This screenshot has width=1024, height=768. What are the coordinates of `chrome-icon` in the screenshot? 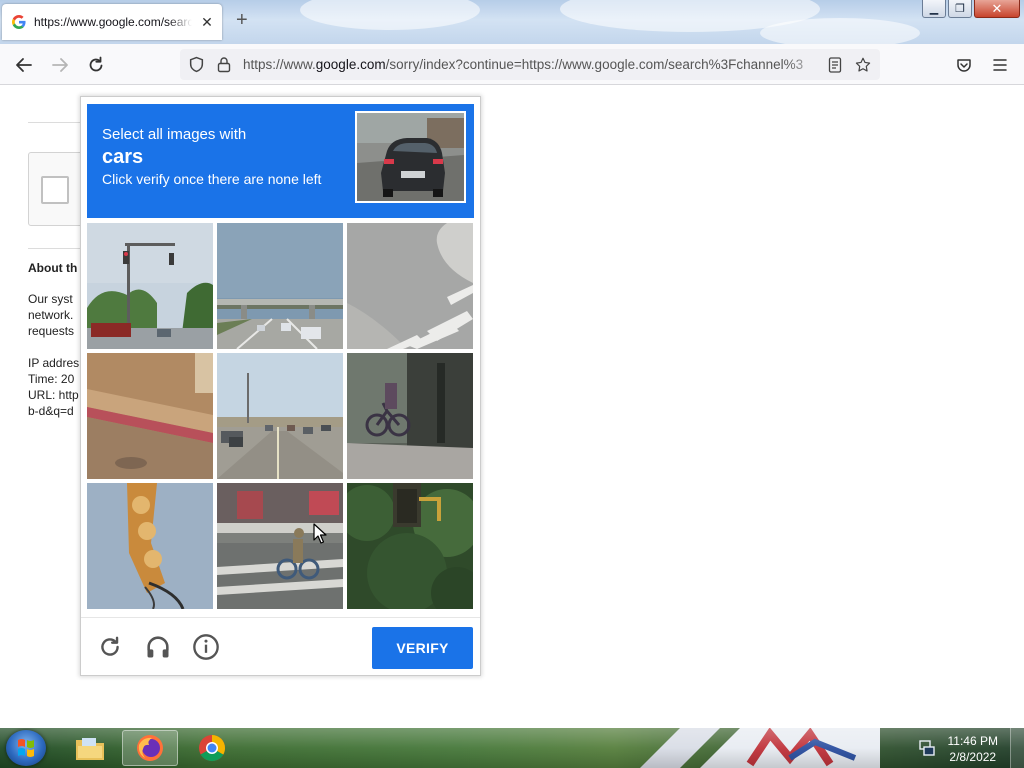 It's located at (212, 748).